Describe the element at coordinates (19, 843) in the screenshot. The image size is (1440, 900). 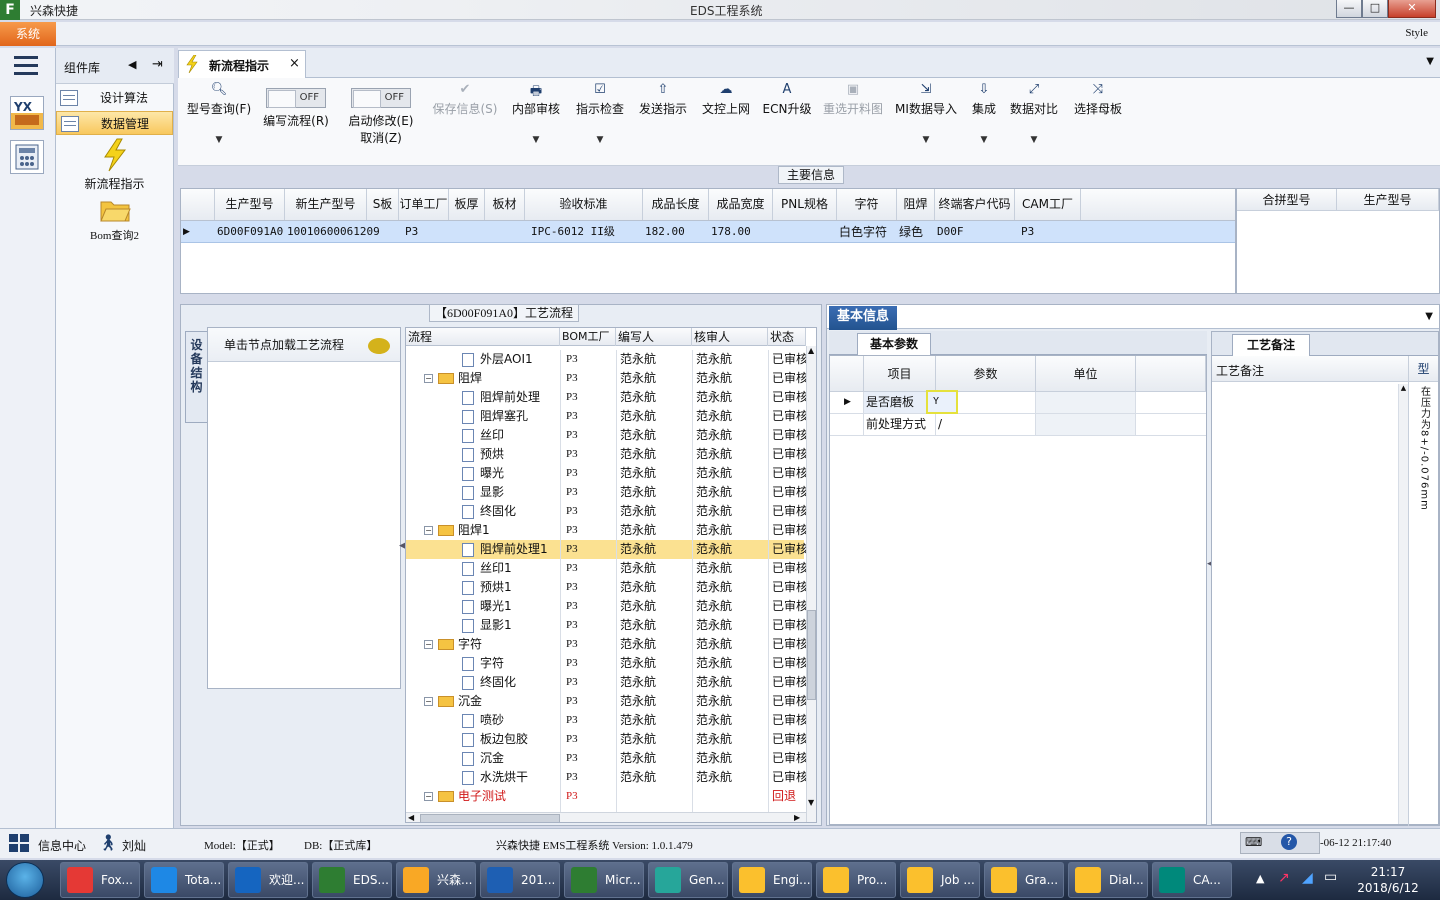
I see `windows-grid-icon` at that location.